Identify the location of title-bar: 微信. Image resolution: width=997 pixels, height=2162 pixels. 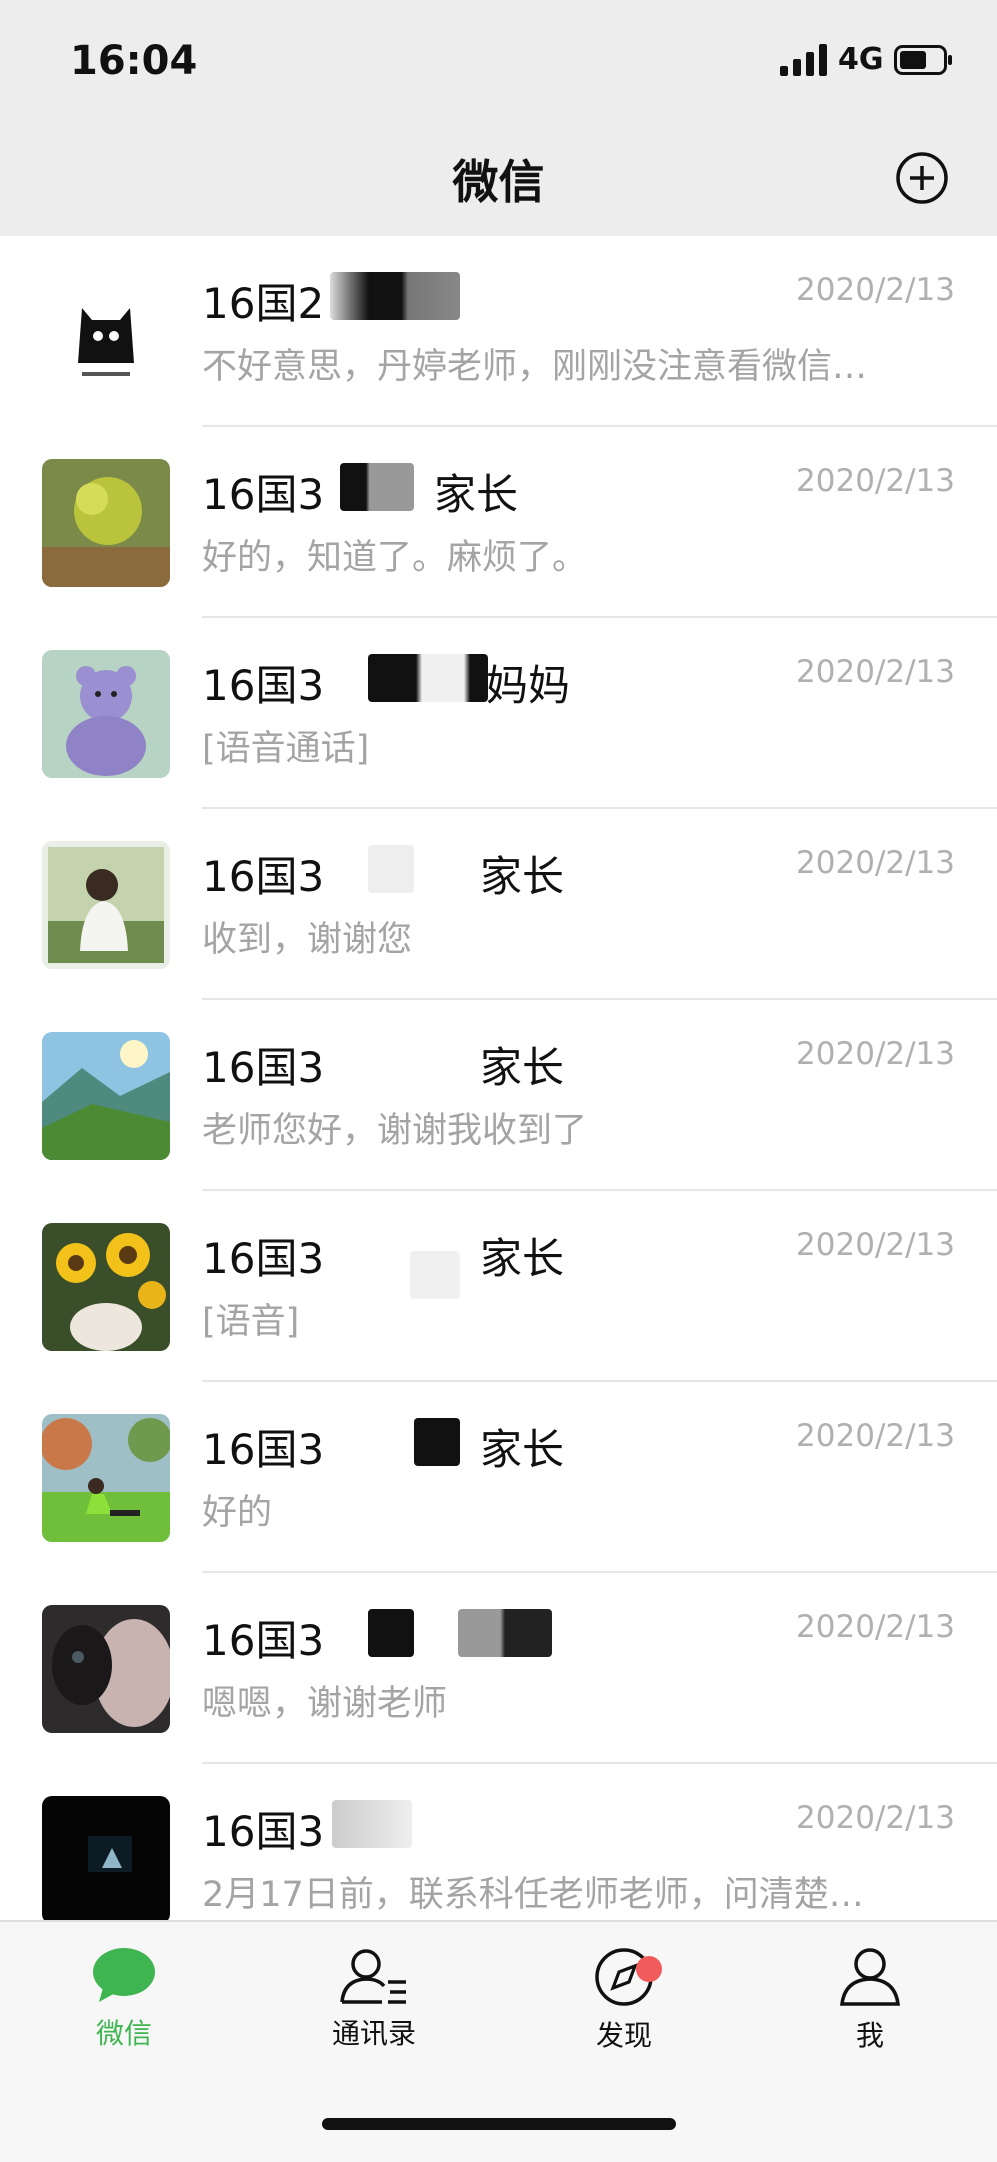
(498, 177).